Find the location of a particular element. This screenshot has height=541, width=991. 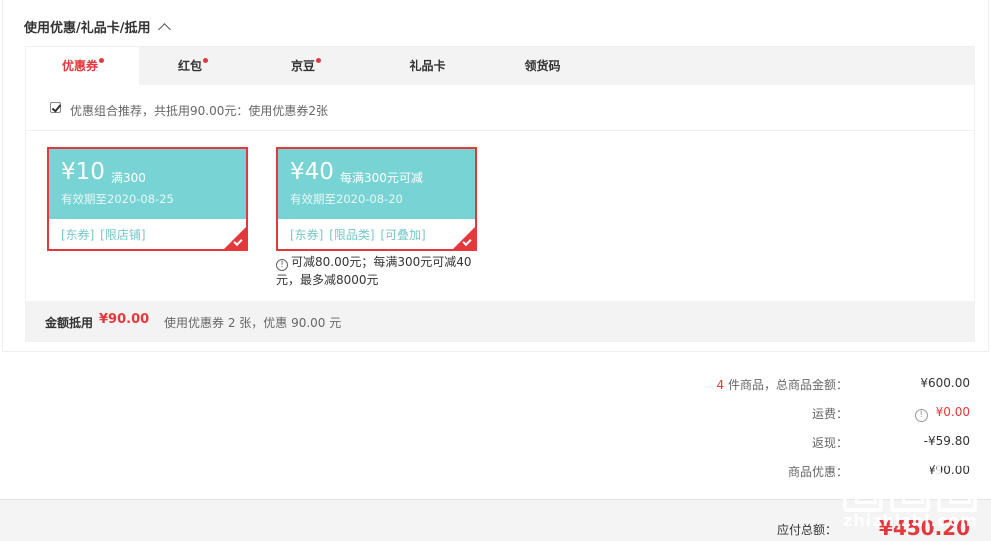

shipping-value: ! ¥0.00 is located at coordinates (942, 413).